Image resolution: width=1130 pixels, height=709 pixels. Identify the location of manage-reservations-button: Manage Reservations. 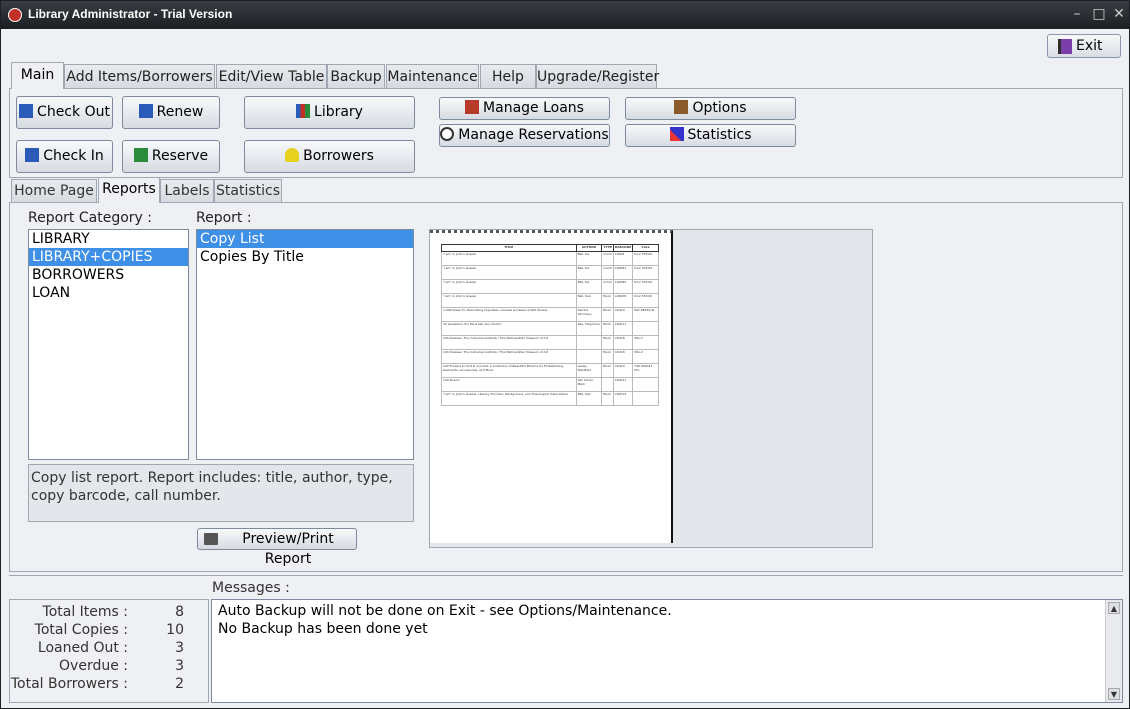
(524, 135).